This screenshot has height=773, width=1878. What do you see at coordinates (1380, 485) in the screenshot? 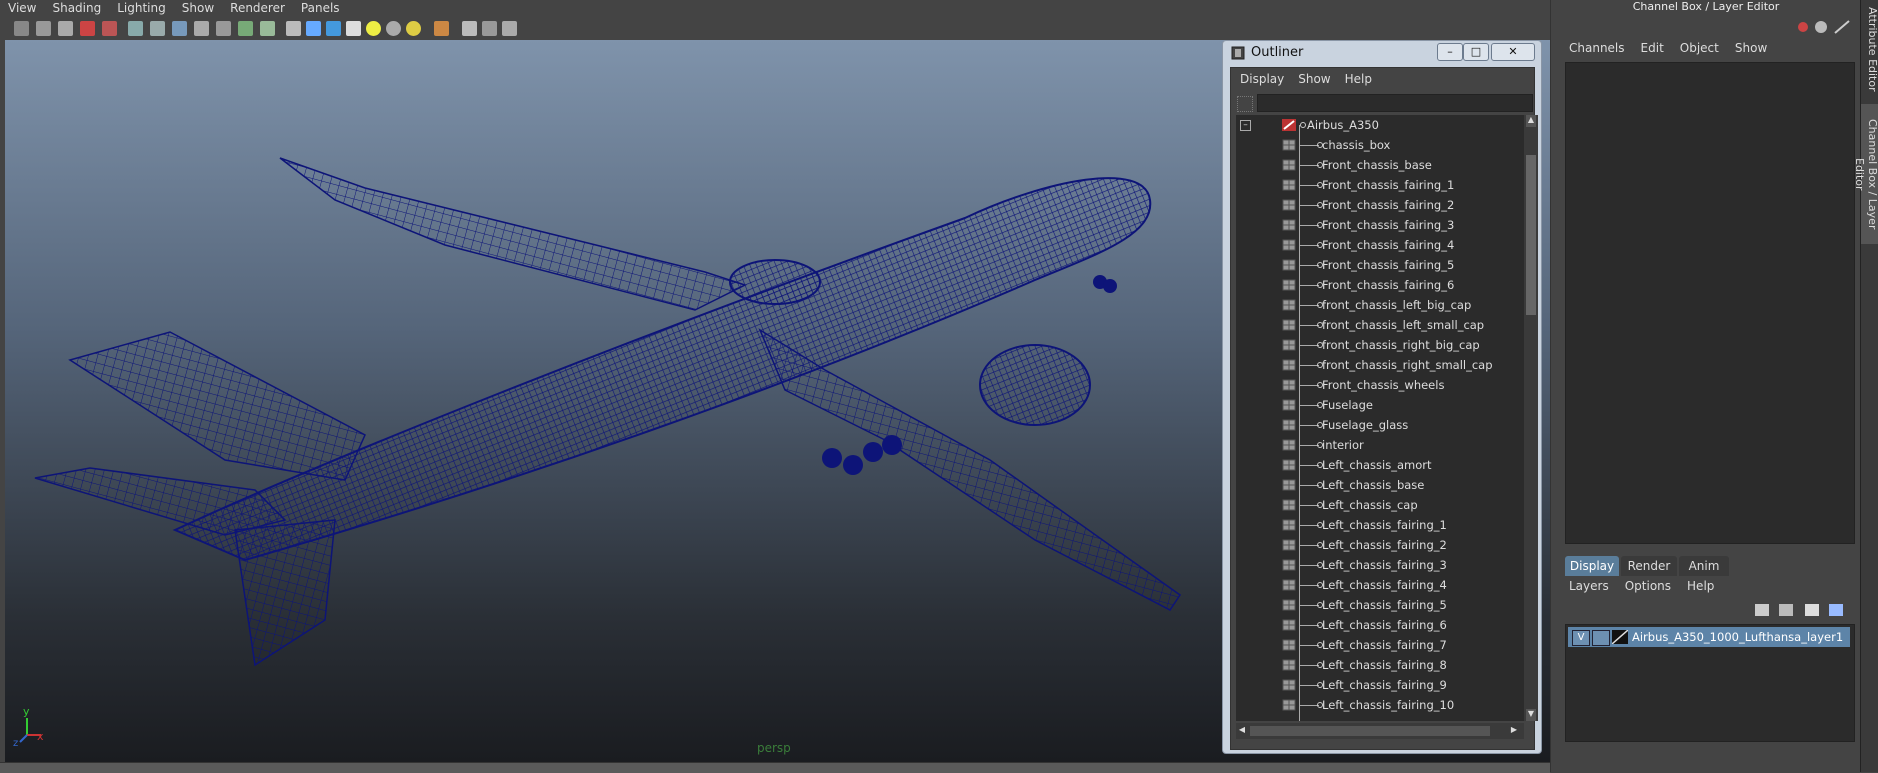
I see `tree-row: Left_chassis_base` at bounding box center [1380, 485].